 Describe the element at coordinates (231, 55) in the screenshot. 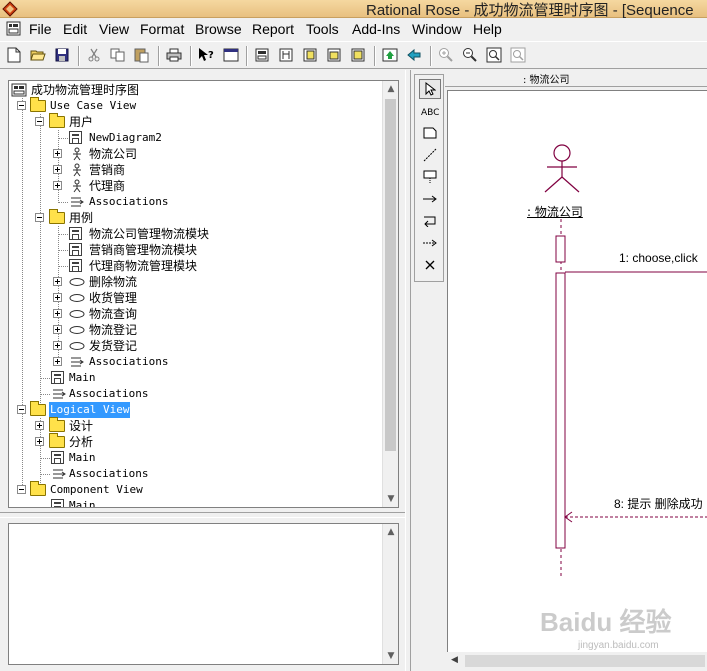

I see `view-doc-icon` at that location.